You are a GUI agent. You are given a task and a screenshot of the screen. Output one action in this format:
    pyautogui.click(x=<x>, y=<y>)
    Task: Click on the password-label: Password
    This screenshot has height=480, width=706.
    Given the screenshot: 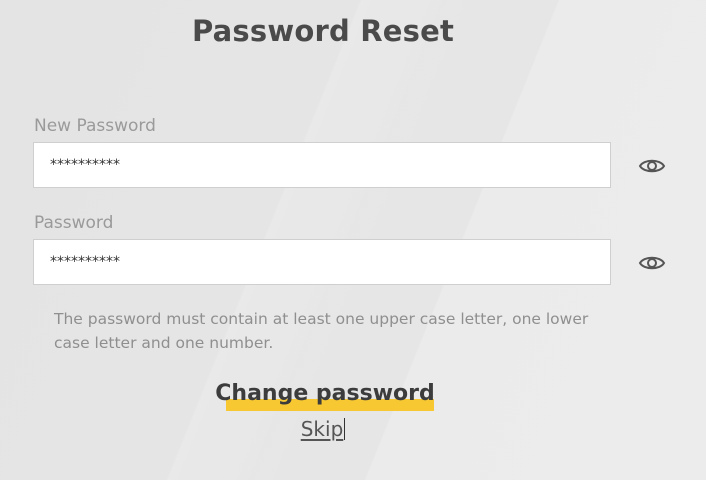 What is the action you would take?
    pyautogui.click(x=74, y=223)
    